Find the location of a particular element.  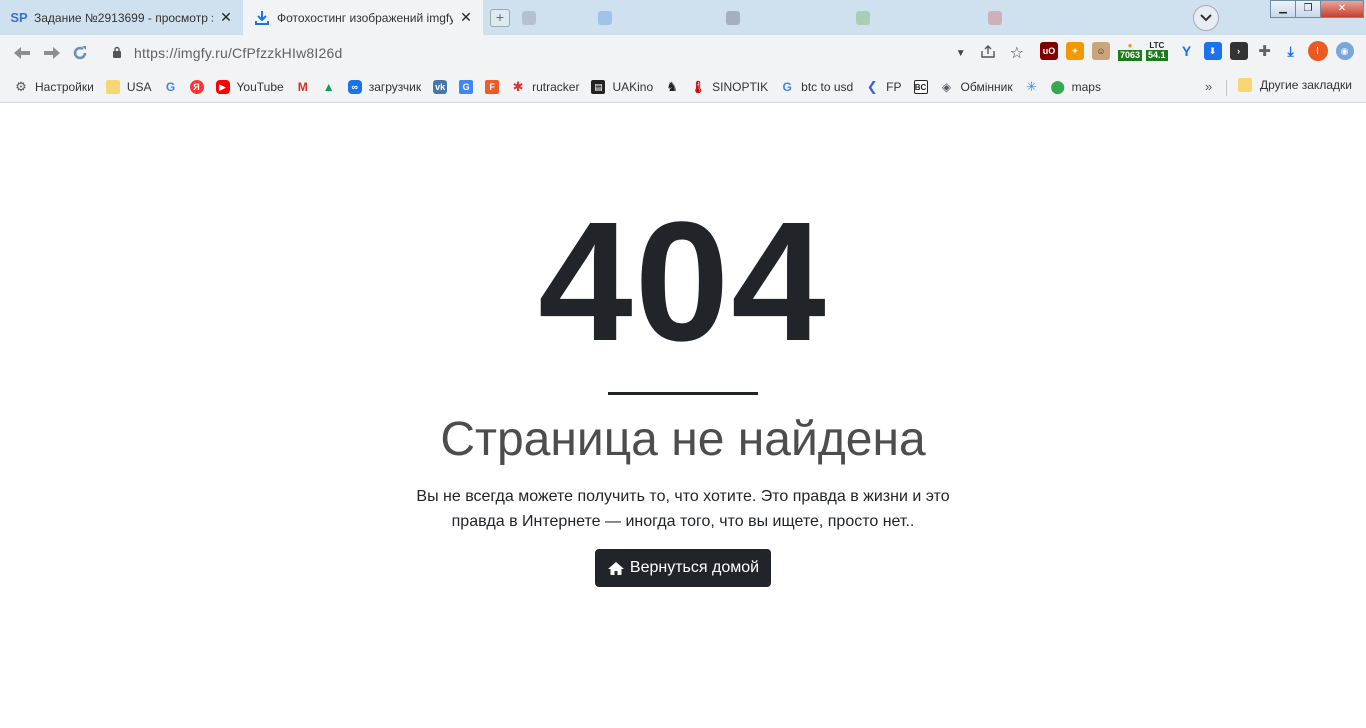

bookmark-f: F is located at coordinates (492, 87).